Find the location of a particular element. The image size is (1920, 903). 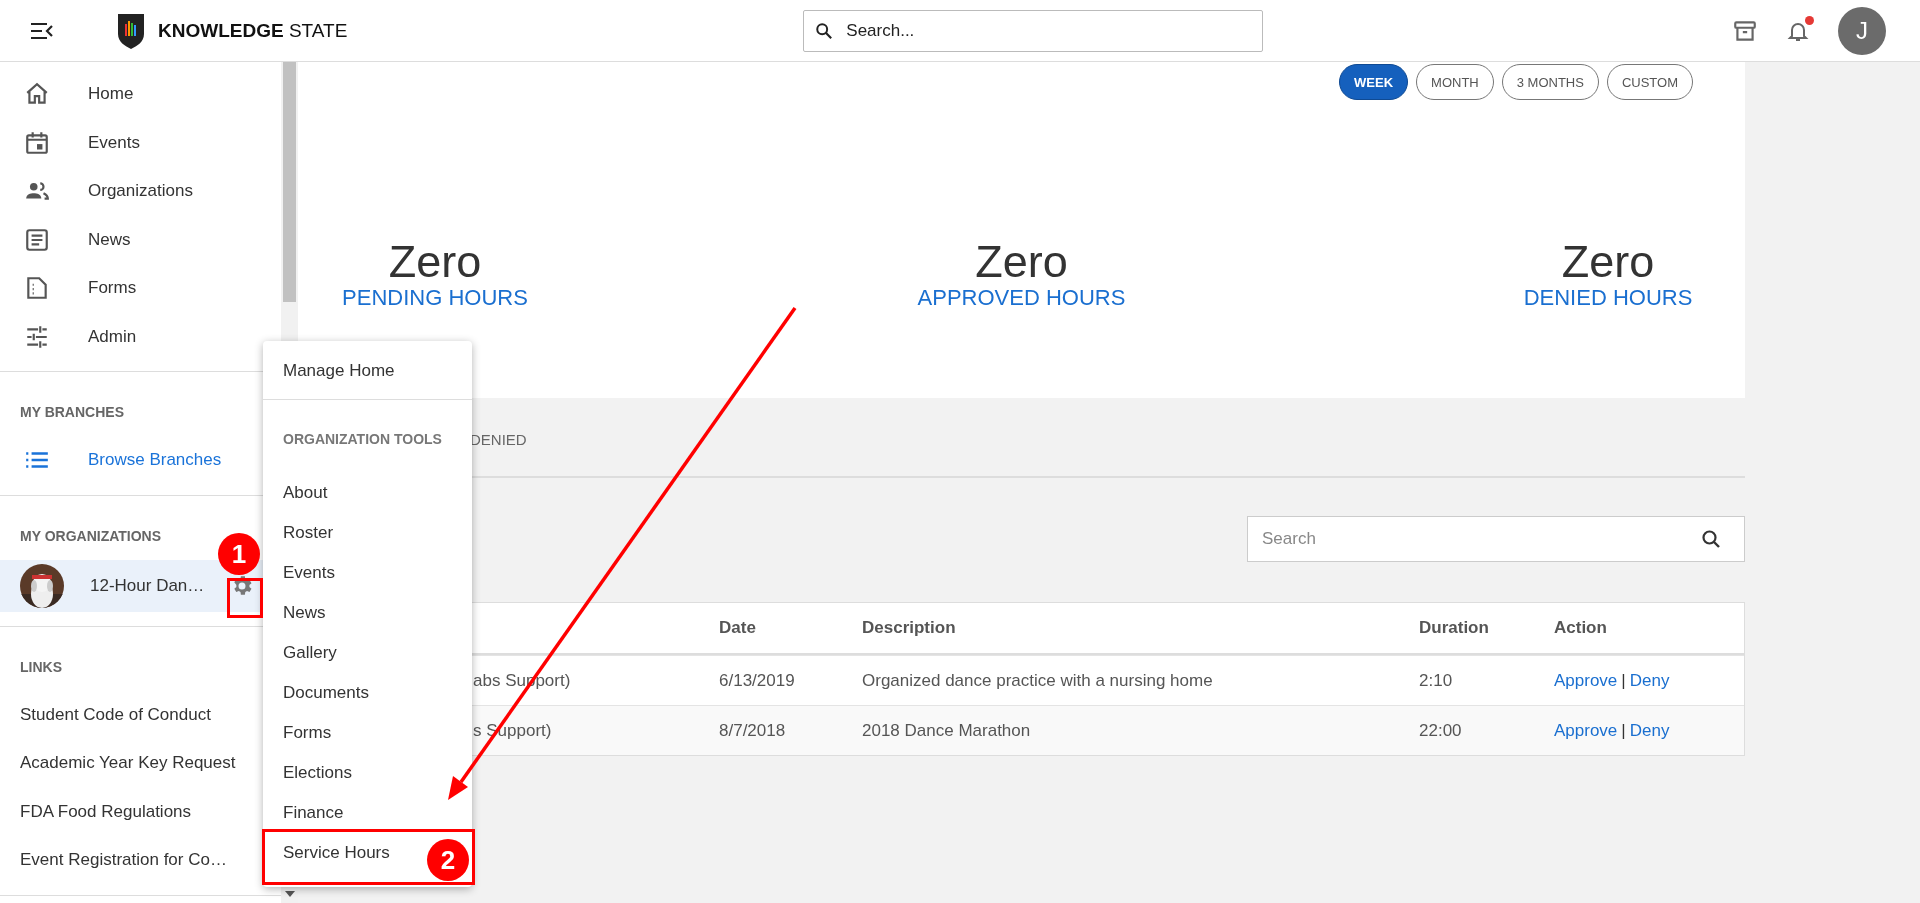

table-cell-text: Organized dance practice with a nursing home is located at coordinates (1038, 680).